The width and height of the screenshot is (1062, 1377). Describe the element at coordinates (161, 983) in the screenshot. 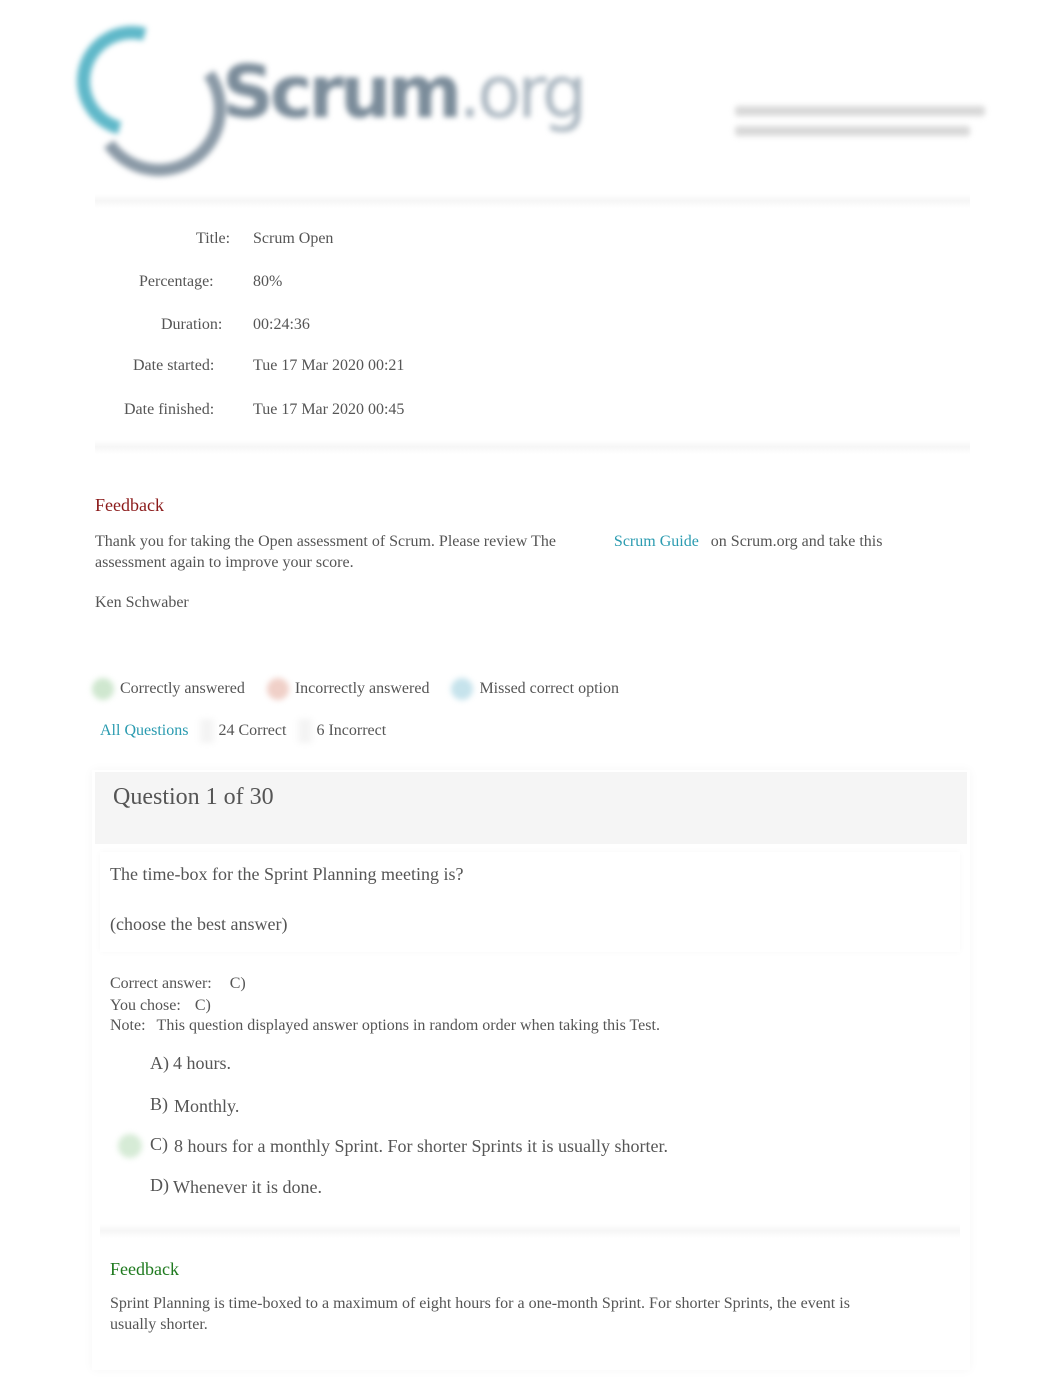

I see `correct-answer-label: Correct answer:` at that location.